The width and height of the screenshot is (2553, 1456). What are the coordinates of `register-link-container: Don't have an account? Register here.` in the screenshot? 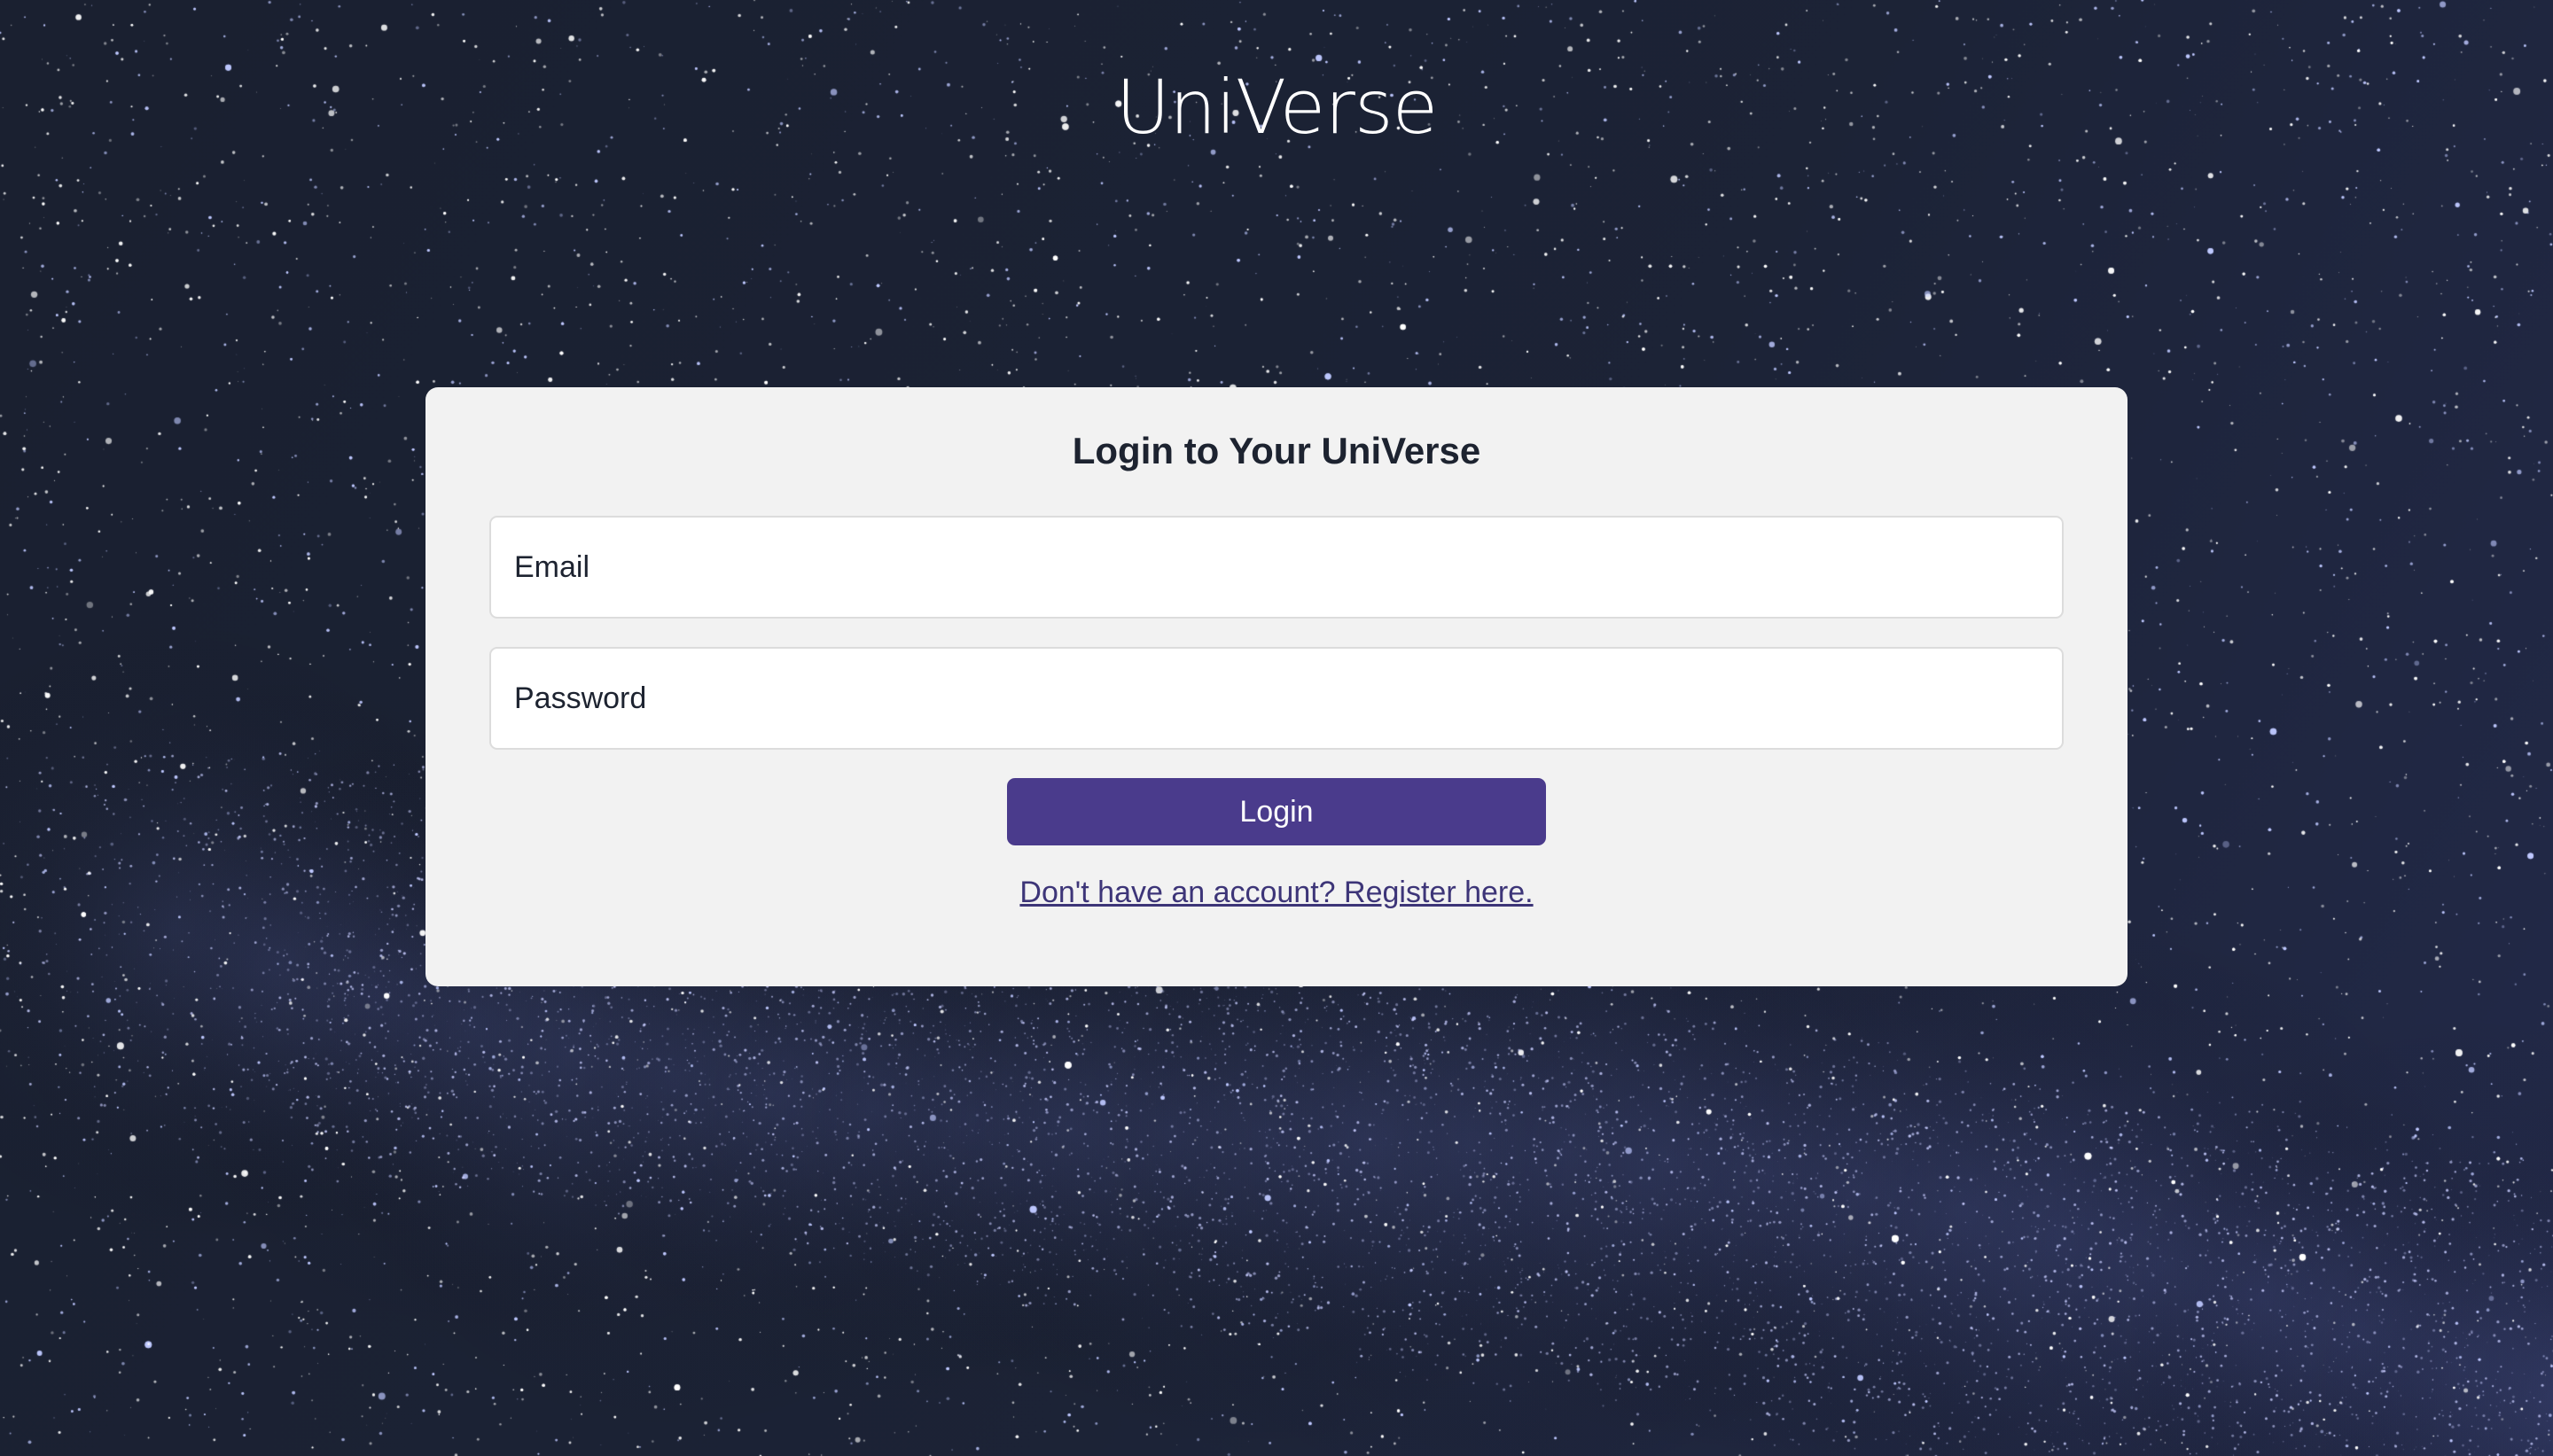 It's located at (1277, 892).